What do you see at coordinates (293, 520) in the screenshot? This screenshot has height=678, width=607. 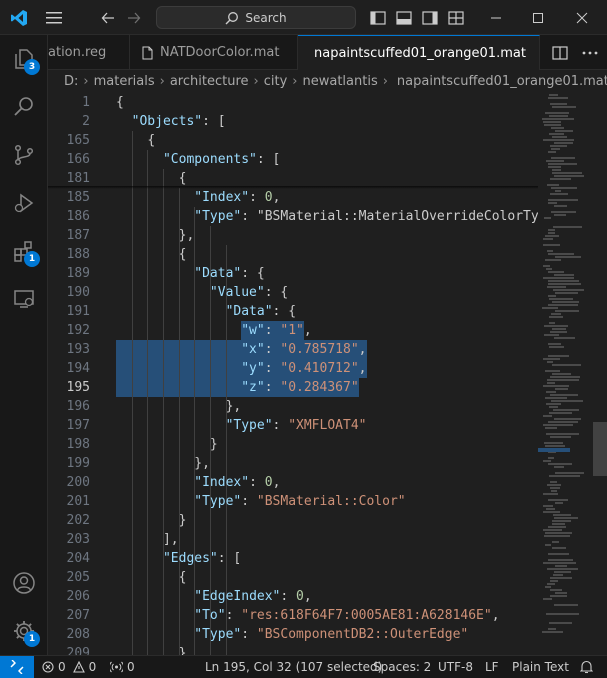 I see `code-line: 202 }` at bounding box center [293, 520].